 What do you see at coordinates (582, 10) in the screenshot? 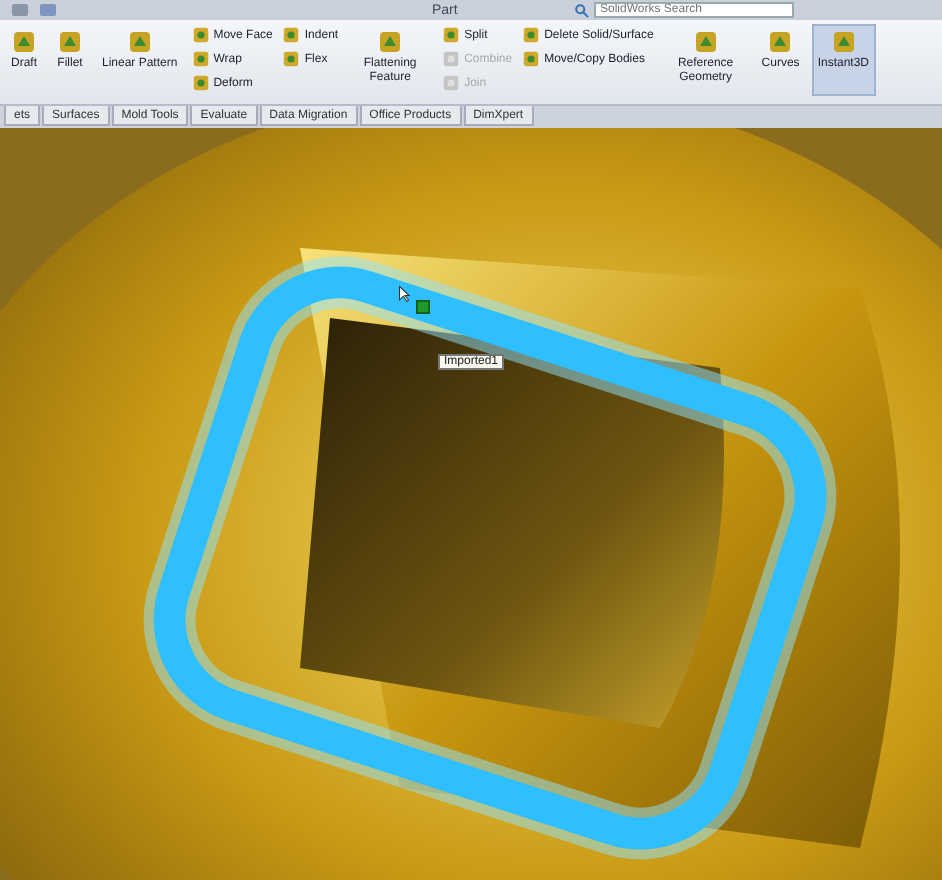
I see `search-icon` at bounding box center [582, 10].